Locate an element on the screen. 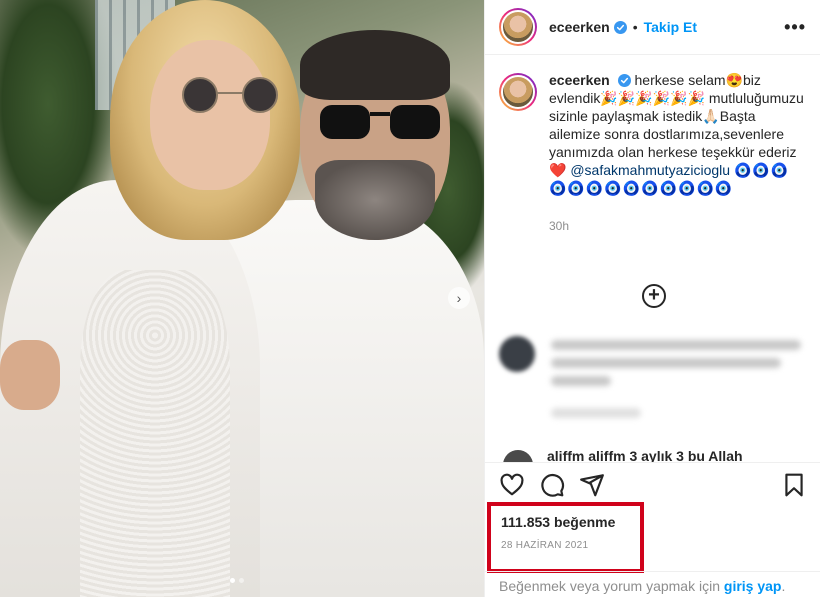 The image size is (820, 597). bride-sunglasses is located at coordinates (230, 95).